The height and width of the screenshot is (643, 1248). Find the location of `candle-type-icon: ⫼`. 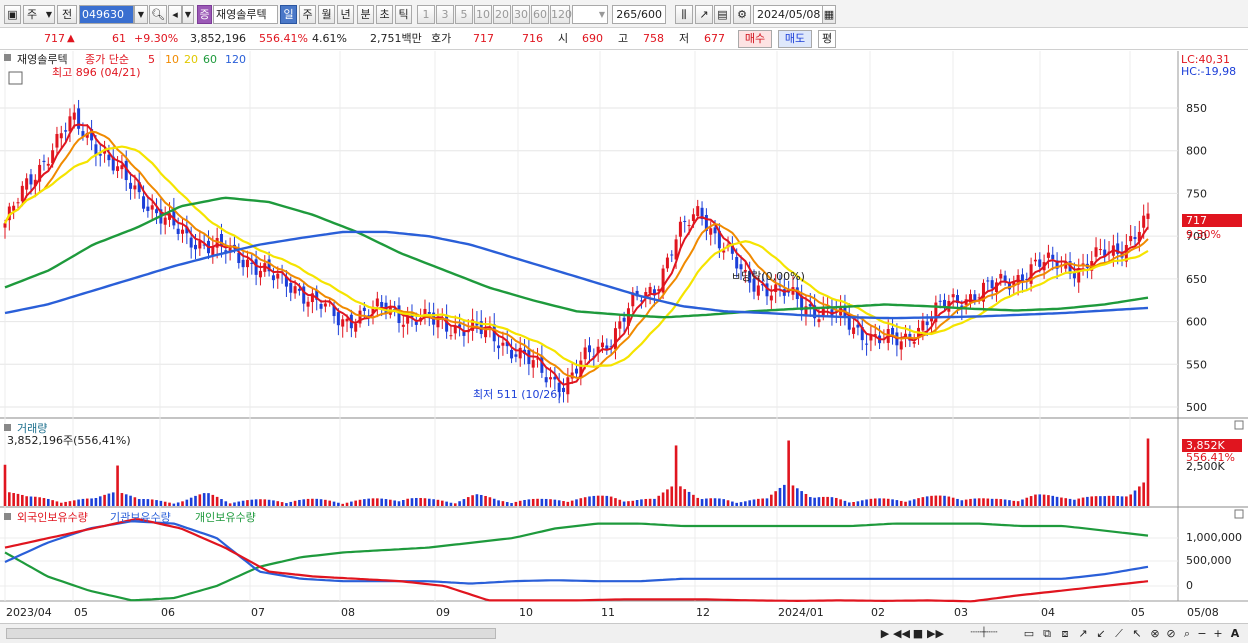

candle-type-icon: ⫼ is located at coordinates (684, 14).